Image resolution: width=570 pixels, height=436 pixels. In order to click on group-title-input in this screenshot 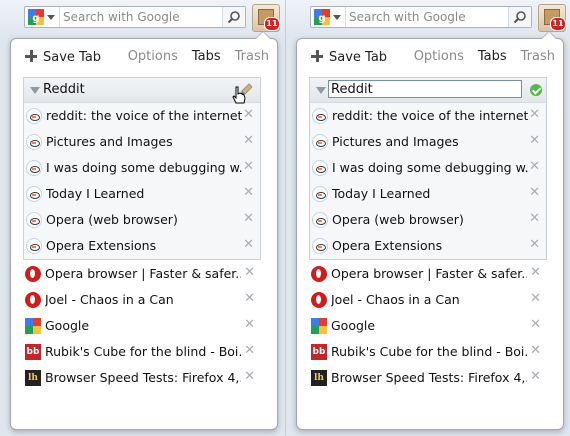, I will do `click(425, 89)`.